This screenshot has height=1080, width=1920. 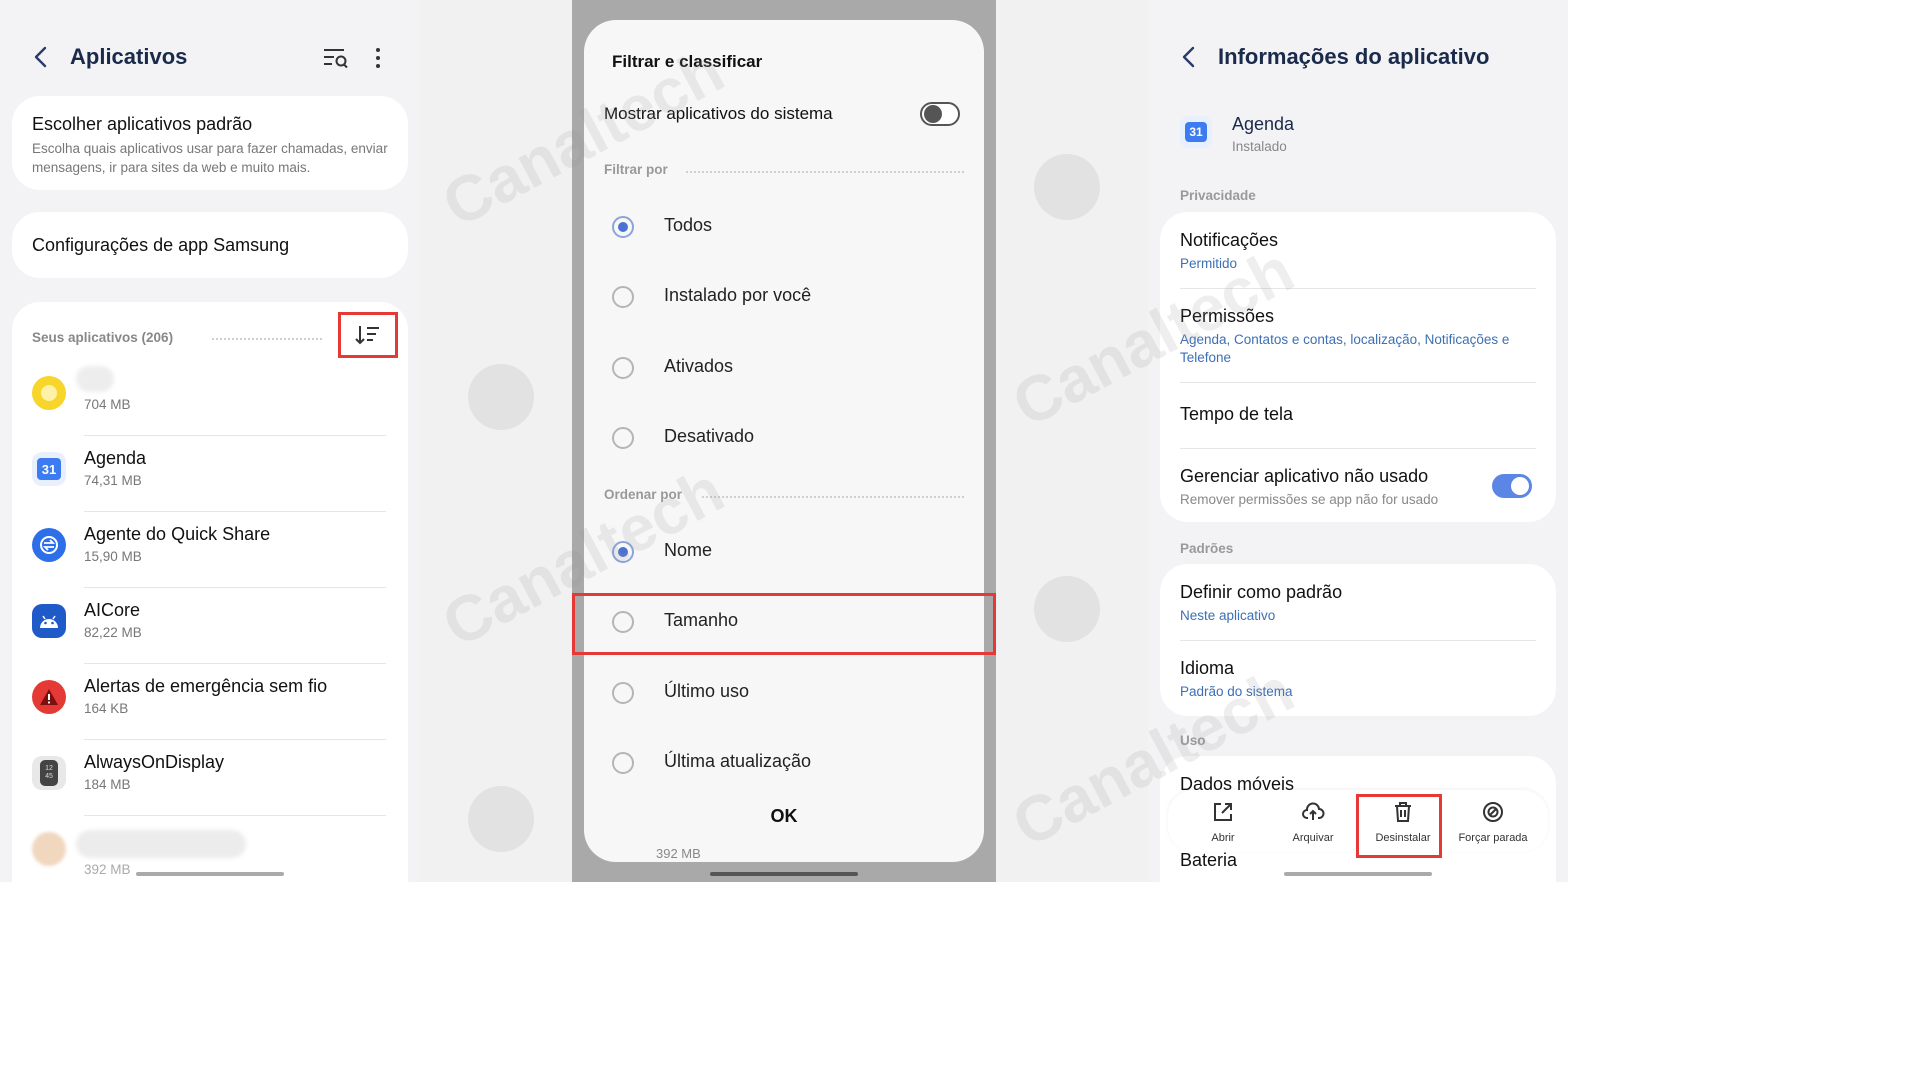 What do you see at coordinates (688, 550) in the screenshot?
I see `sort-option-label: Nome` at bounding box center [688, 550].